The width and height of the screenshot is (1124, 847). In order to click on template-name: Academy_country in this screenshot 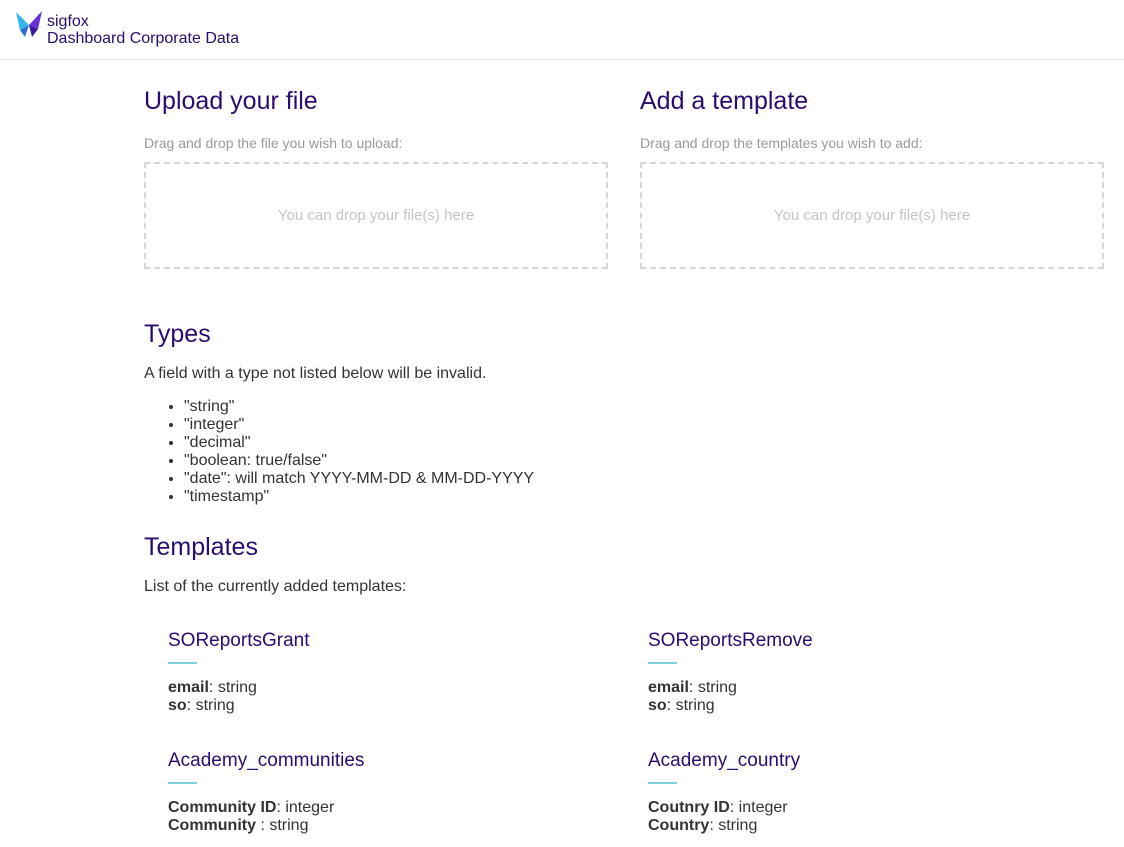, I will do `click(724, 760)`.